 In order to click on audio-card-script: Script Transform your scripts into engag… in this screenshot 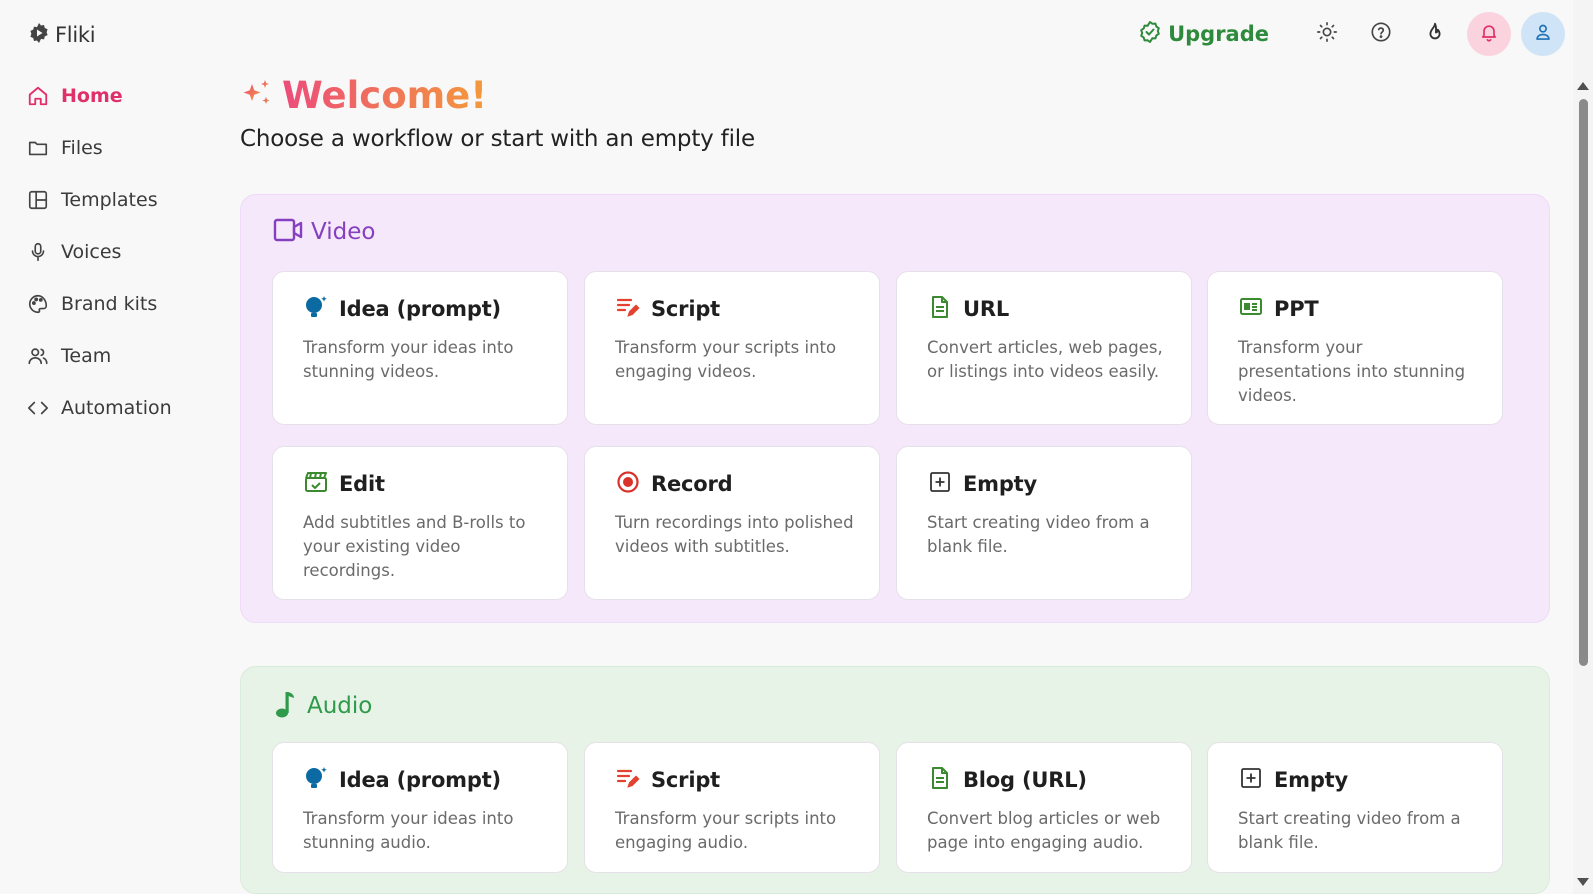, I will do `click(732, 807)`.